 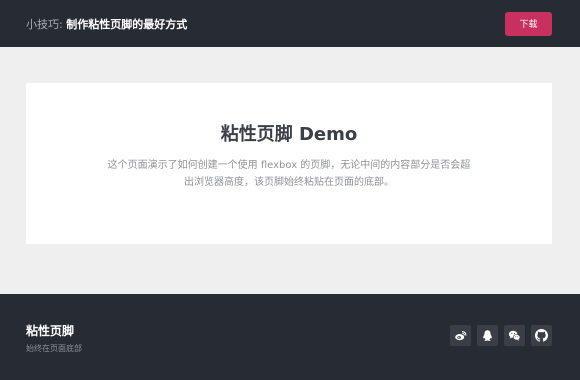 I want to click on weibo-link, so click(x=460, y=335).